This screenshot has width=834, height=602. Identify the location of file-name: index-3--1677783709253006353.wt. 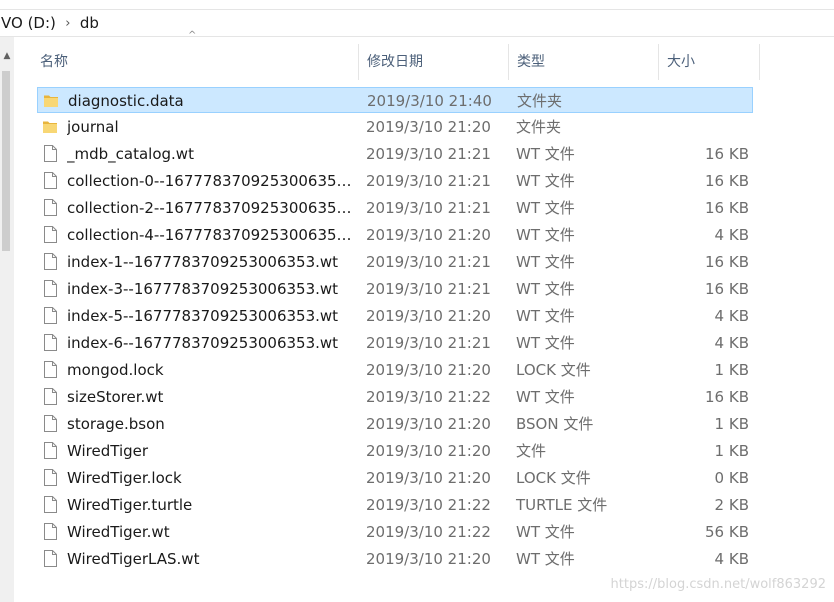
(203, 289).